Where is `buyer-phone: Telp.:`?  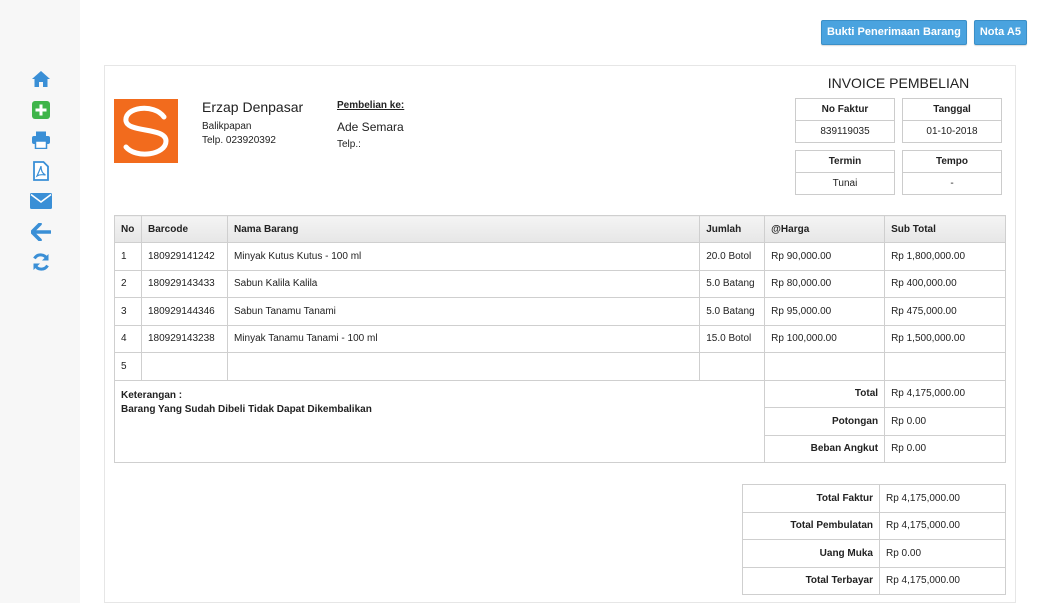 buyer-phone: Telp.: is located at coordinates (349, 144).